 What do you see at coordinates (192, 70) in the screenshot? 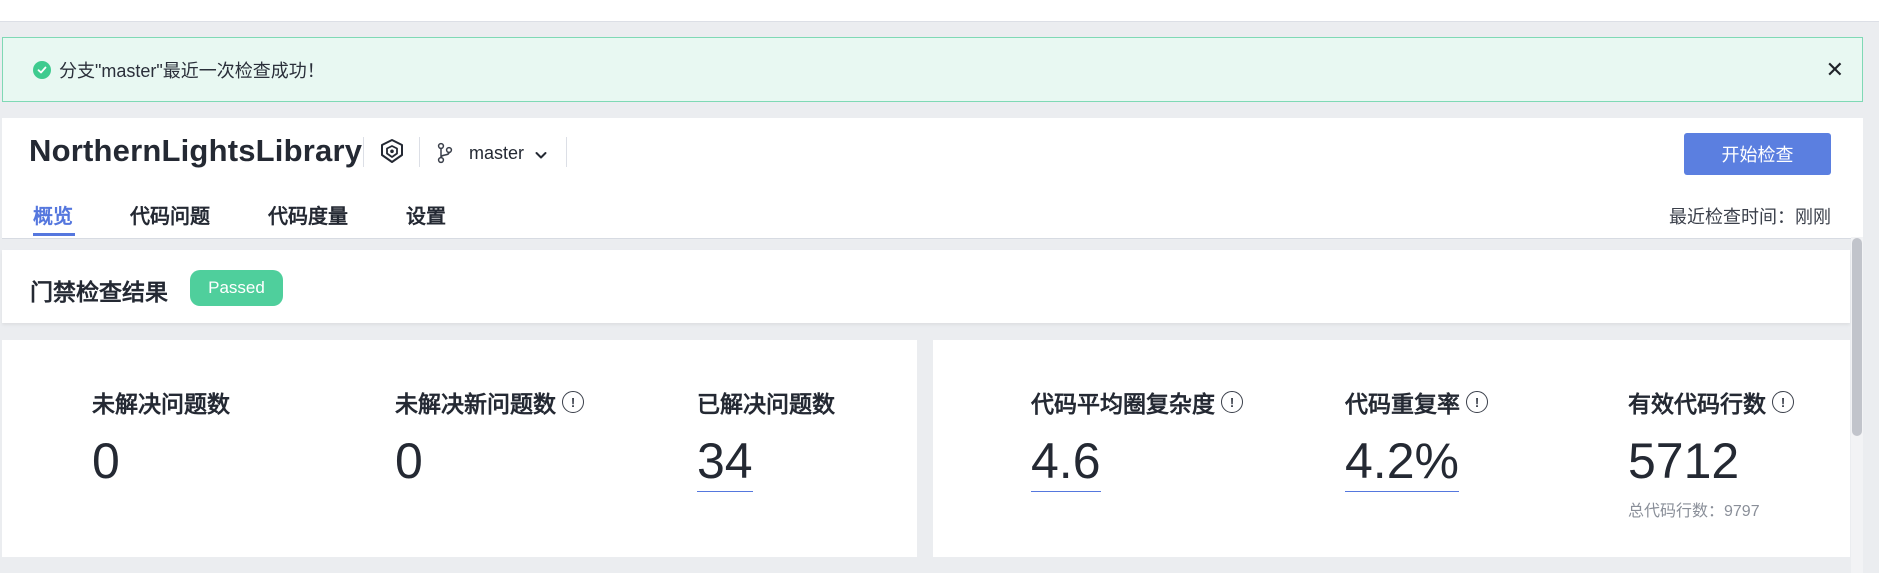
I see `alert-message: 分支"master"最近一次检查成功！` at bounding box center [192, 70].